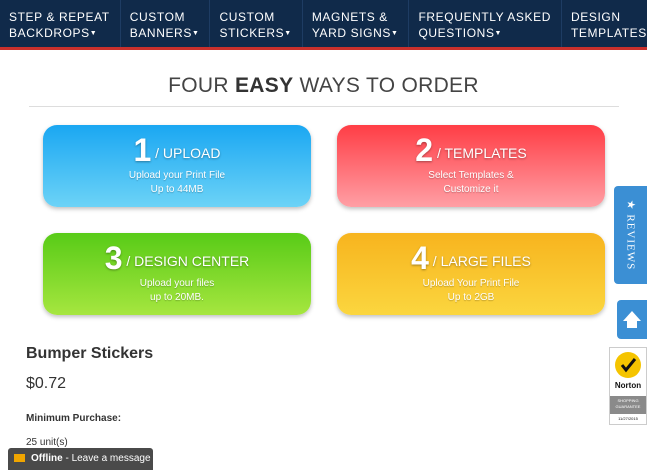  I want to click on nav-item-custom-banners: CUSTOM BANNERS▼, so click(166, 23).